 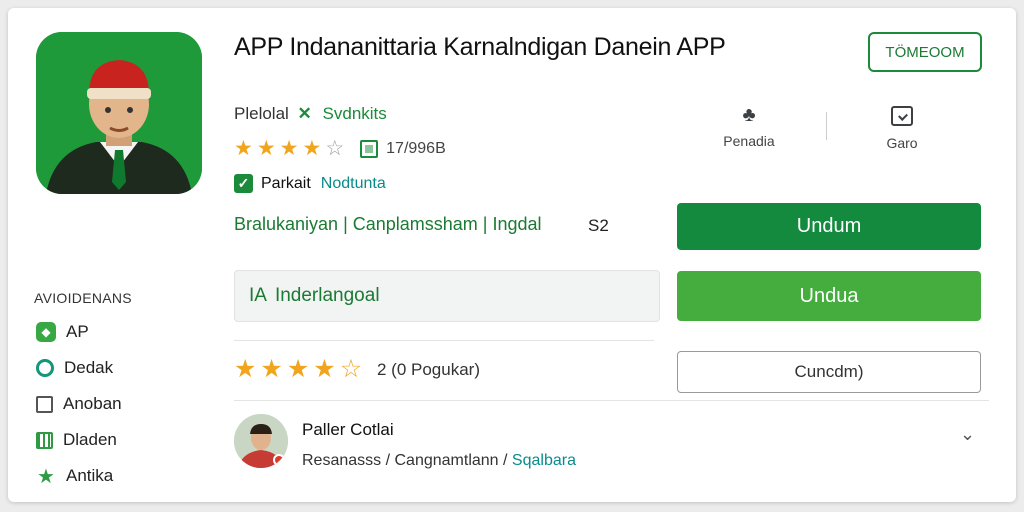 I want to click on sidebar-item-anoban: Anoban, so click(x=79, y=404).